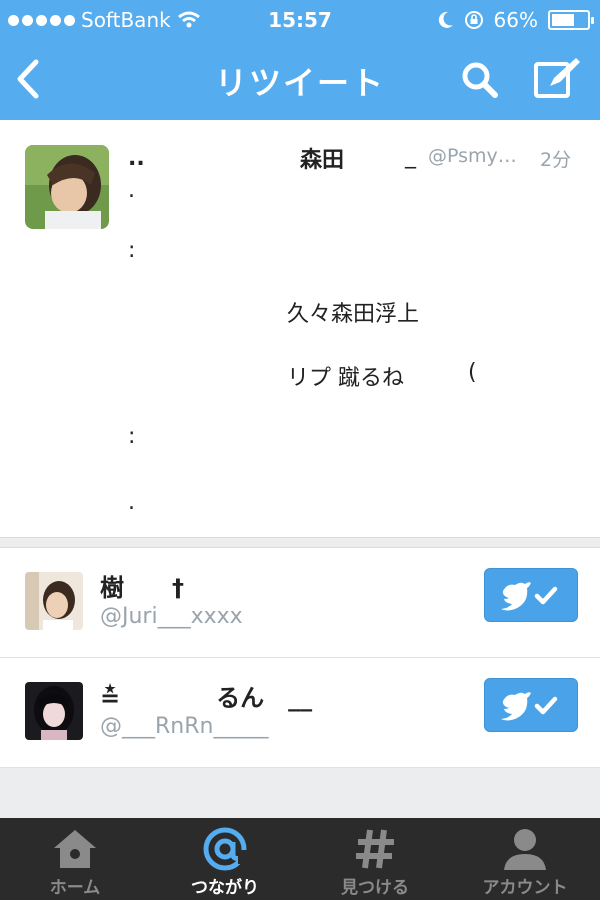  I want to click on hashtag-icon, so click(375, 849).